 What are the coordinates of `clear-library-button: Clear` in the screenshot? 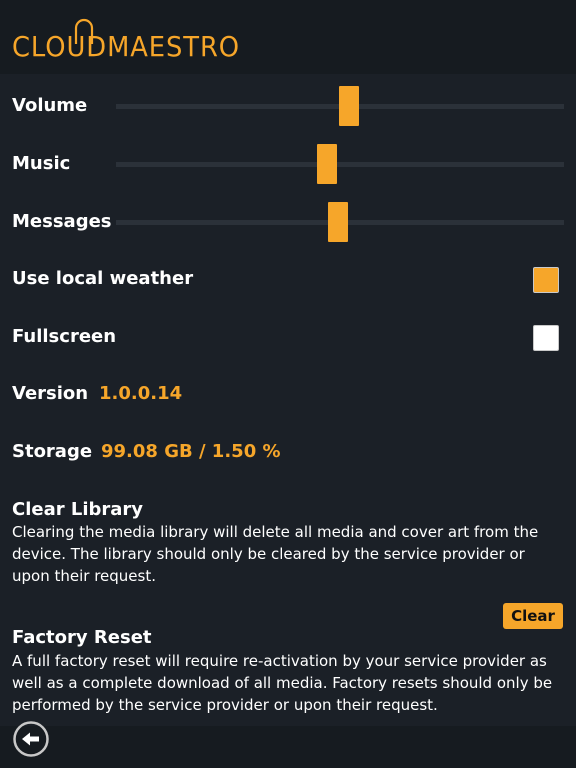 It's located at (533, 616).